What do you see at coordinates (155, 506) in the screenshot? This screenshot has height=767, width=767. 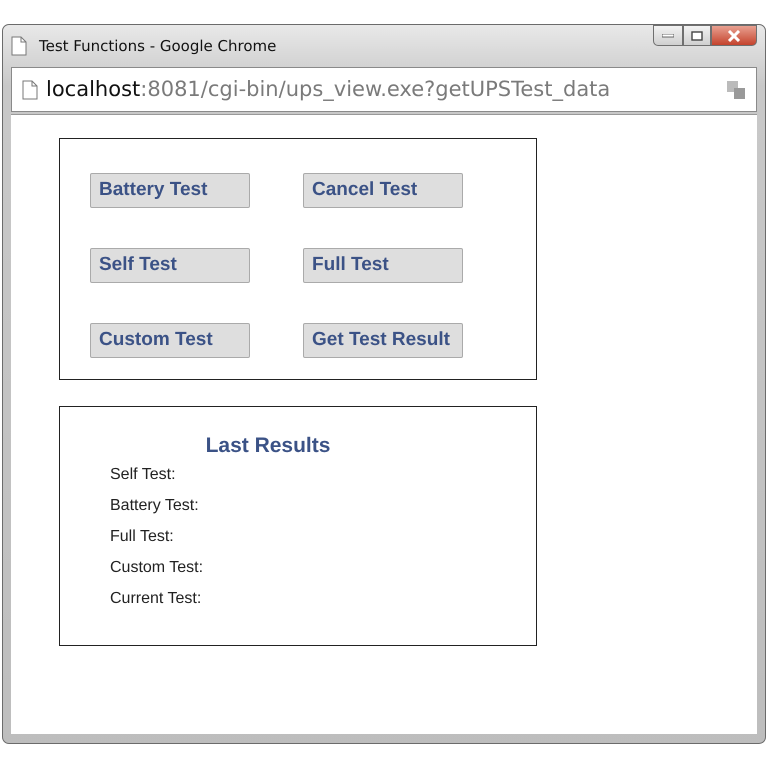 I see `result-label: Battery Test:` at bounding box center [155, 506].